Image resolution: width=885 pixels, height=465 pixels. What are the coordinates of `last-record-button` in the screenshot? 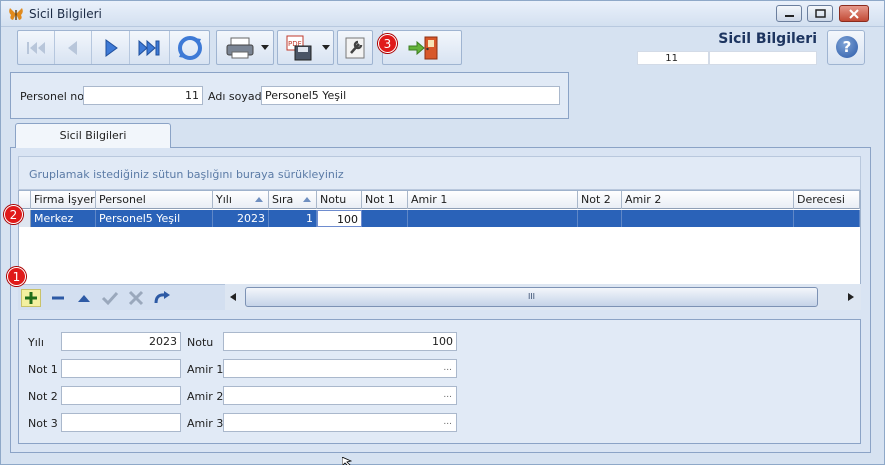 It's located at (150, 47).